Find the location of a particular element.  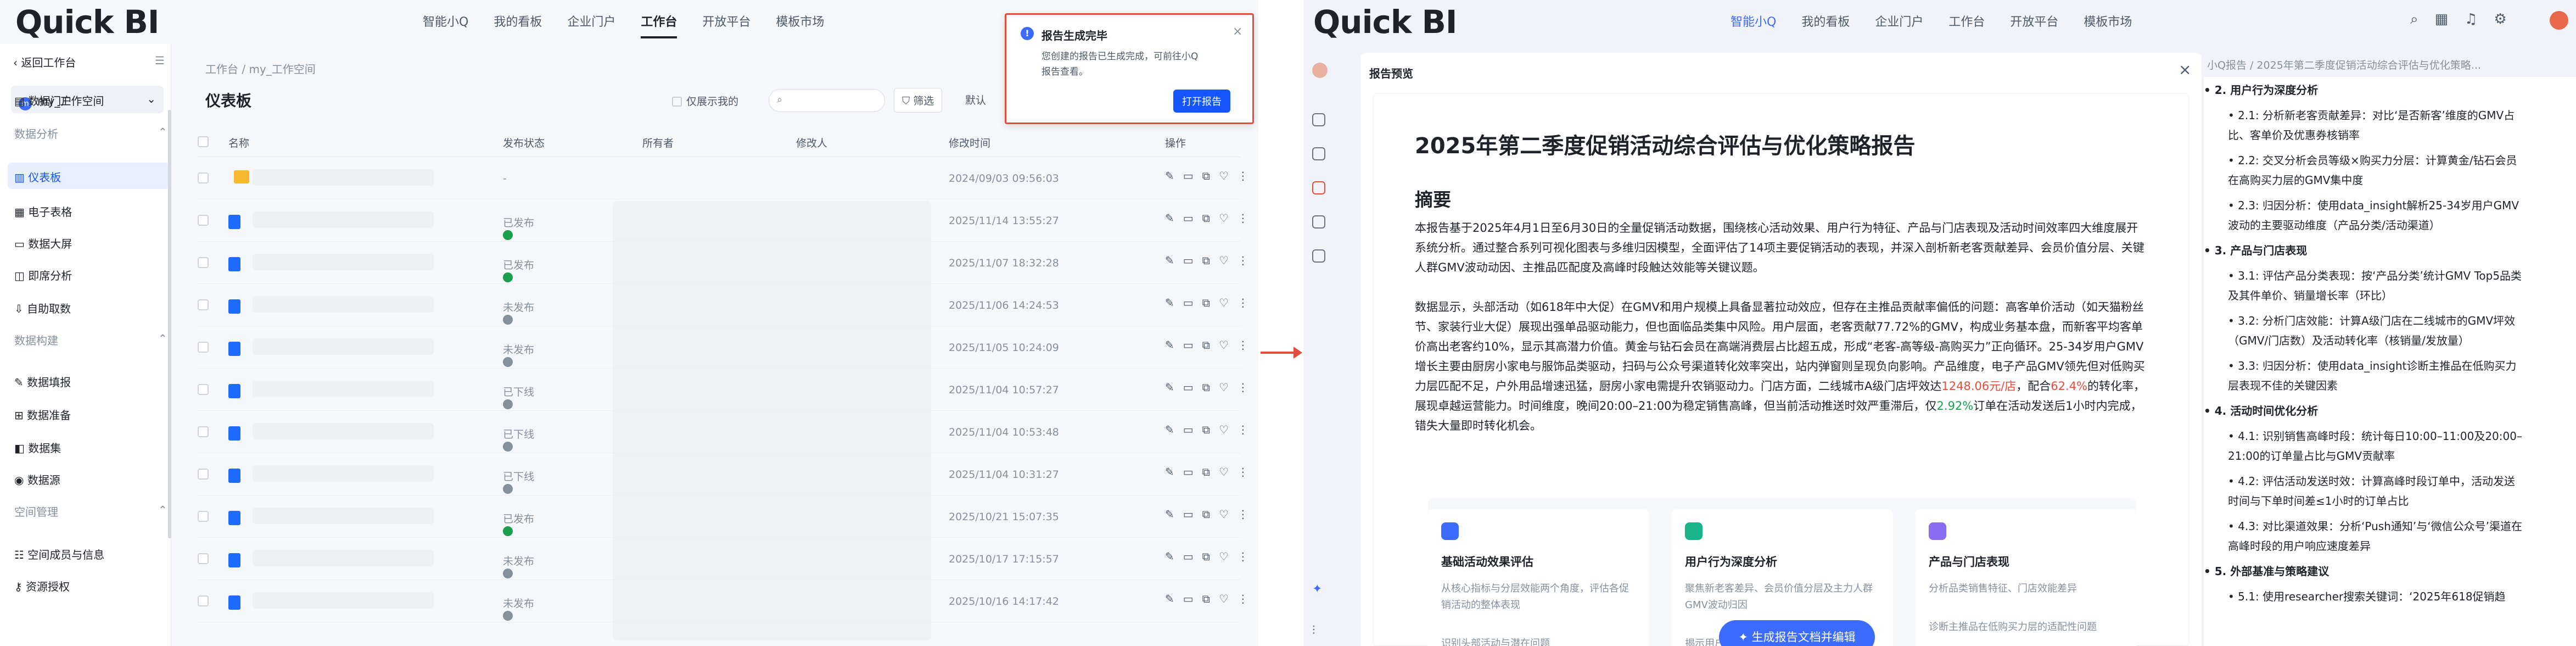

sidebar-scrollbar is located at coordinates (169, 324).